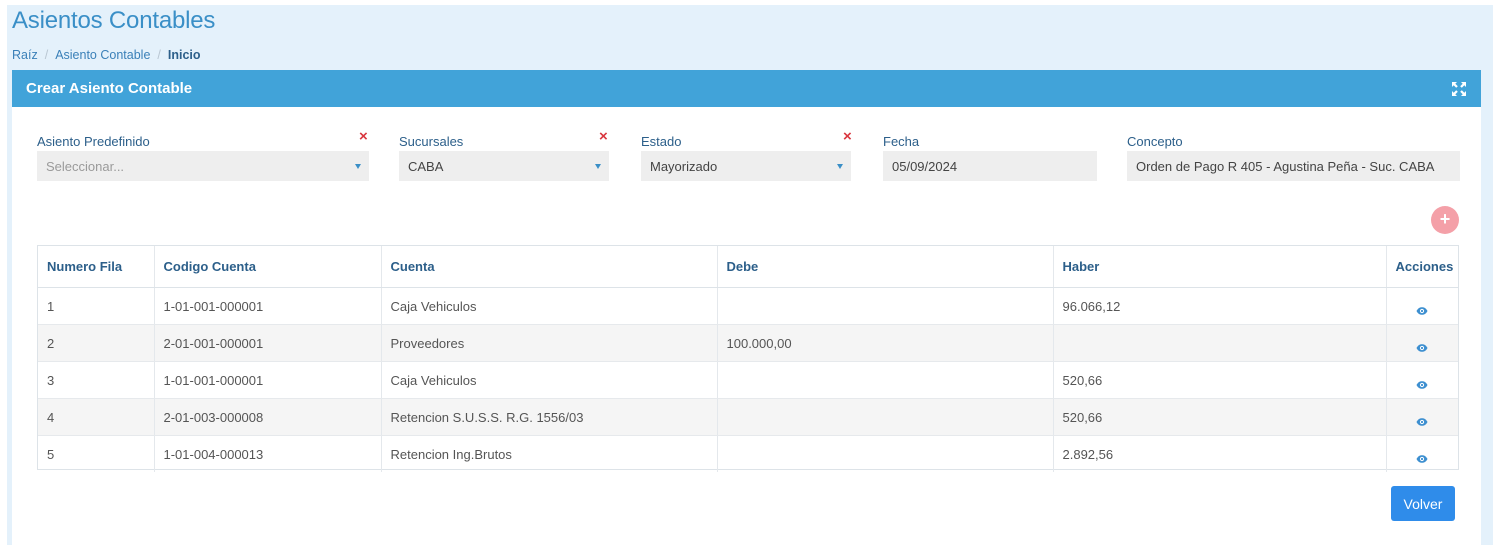 The width and height of the screenshot is (1493, 545). What do you see at coordinates (603, 136) in the screenshot?
I see `sucursales-clear-icon: ×` at bounding box center [603, 136].